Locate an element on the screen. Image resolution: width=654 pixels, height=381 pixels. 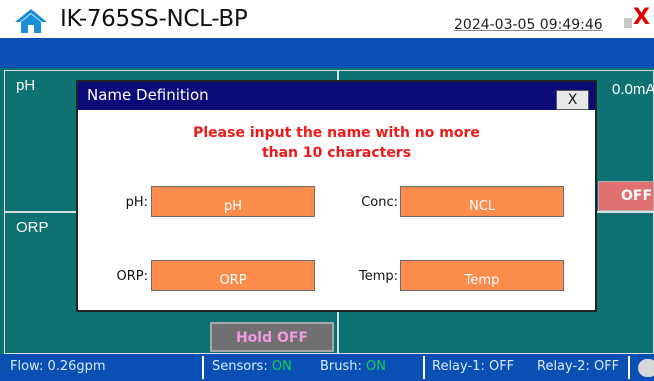
orp-field-label: ORP: is located at coordinates (132, 276).